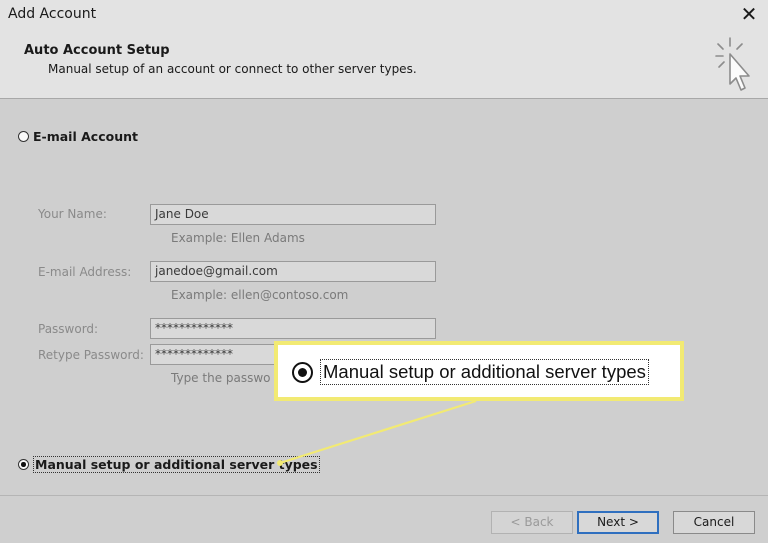 The image size is (768, 543). Describe the element at coordinates (85, 136) in the screenshot. I see `email-account-label: E-mail Account` at that location.